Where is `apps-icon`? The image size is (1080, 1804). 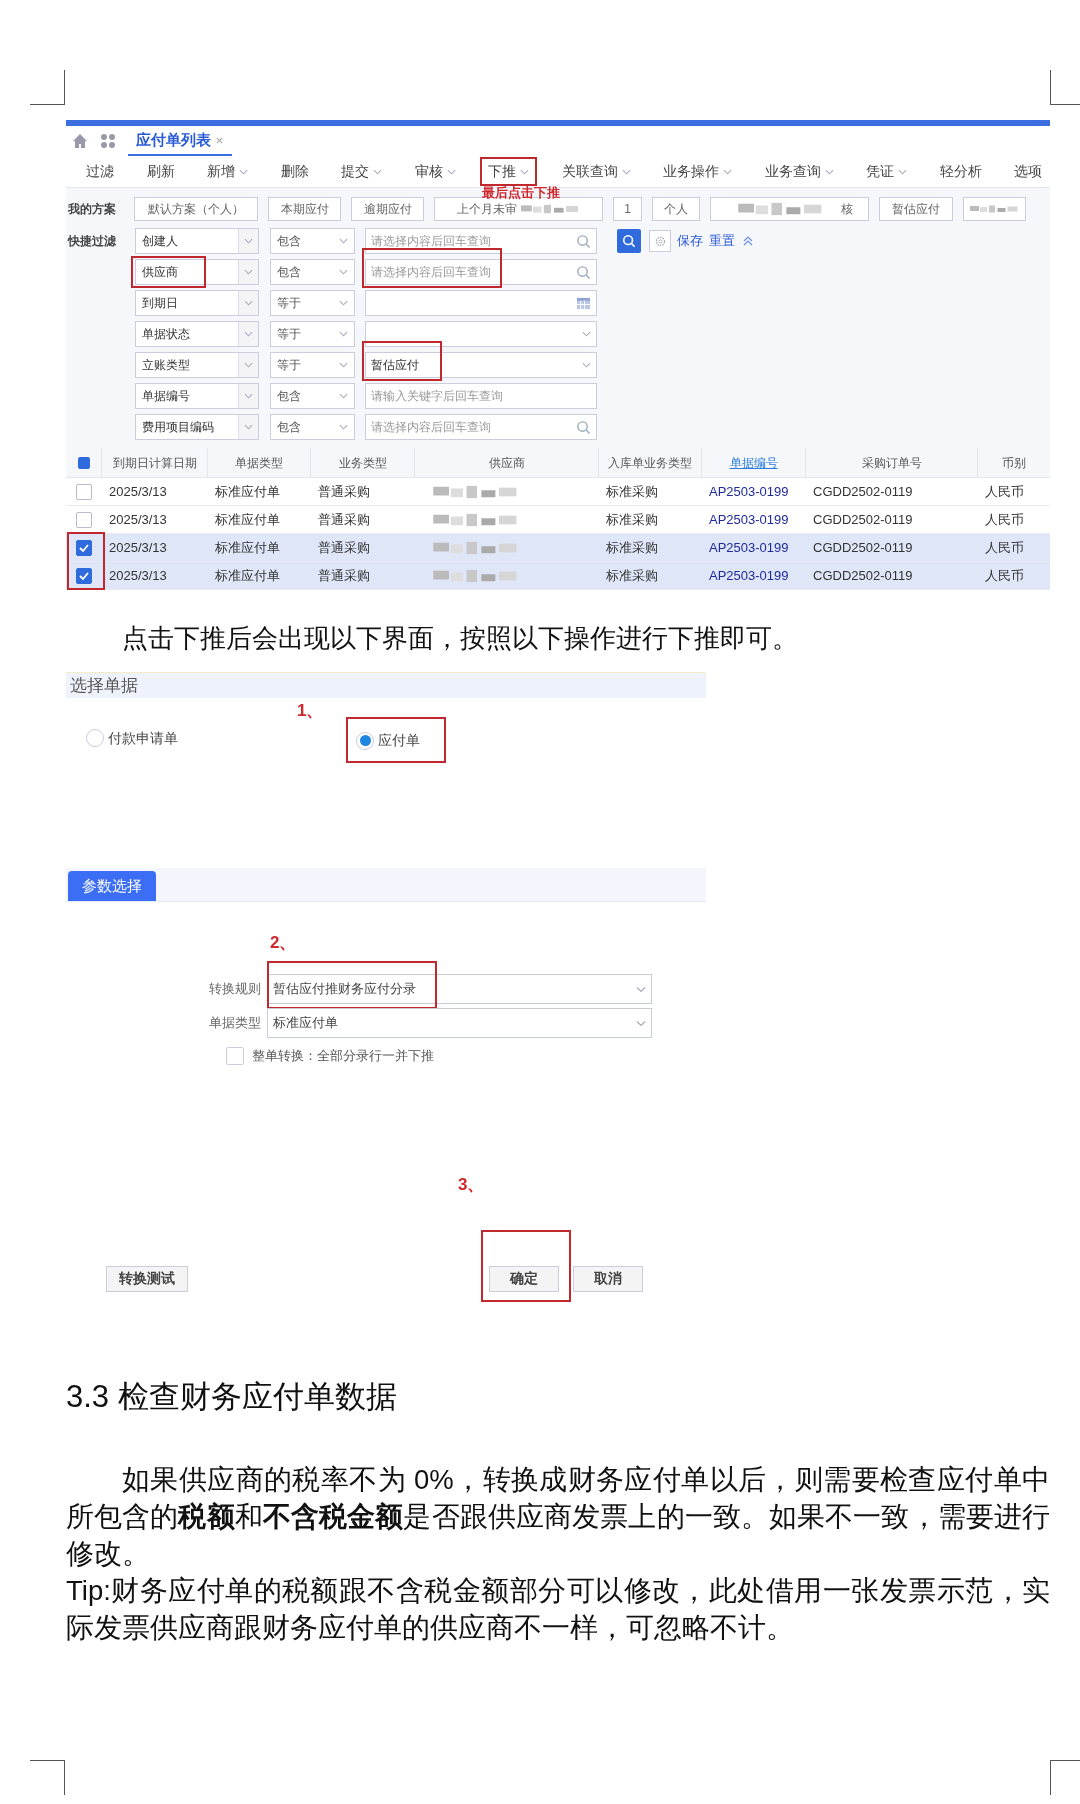
apps-icon is located at coordinates (108, 141).